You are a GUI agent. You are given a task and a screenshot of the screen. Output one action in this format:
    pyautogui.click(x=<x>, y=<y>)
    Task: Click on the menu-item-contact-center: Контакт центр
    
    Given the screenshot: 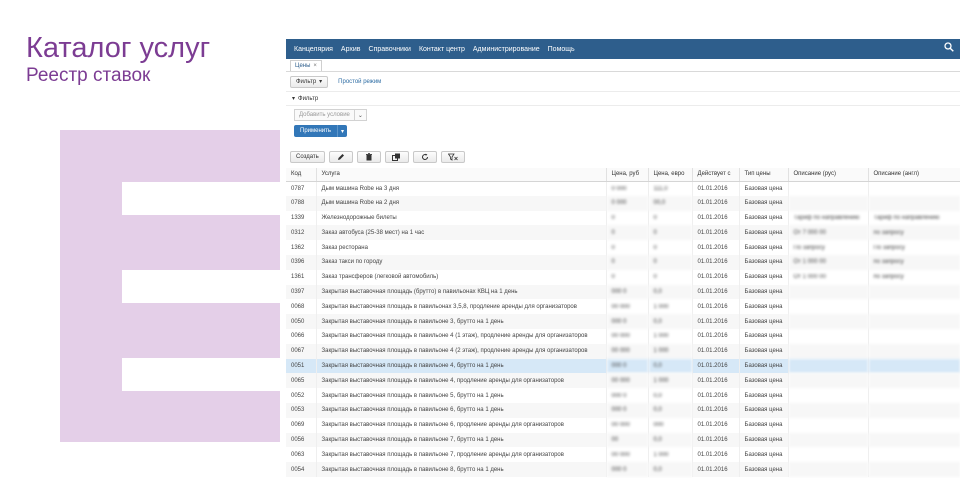 What is the action you would take?
    pyautogui.click(x=442, y=49)
    